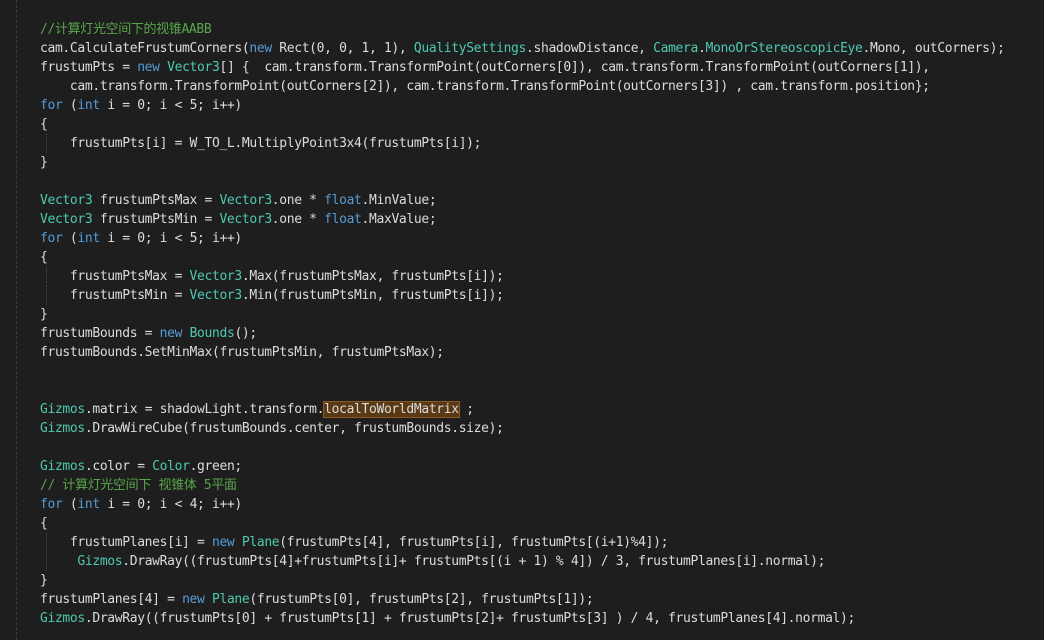 This screenshot has height=640, width=1044. What do you see at coordinates (216, 466) in the screenshot?
I see `code-token: .green;` at bounding box center [216, 466].